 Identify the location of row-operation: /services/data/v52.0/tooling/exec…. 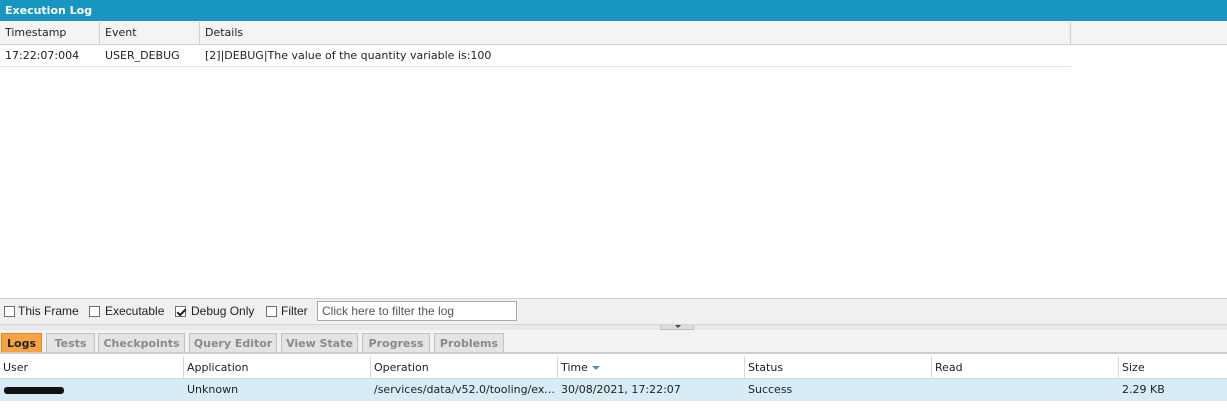
(466, 389).